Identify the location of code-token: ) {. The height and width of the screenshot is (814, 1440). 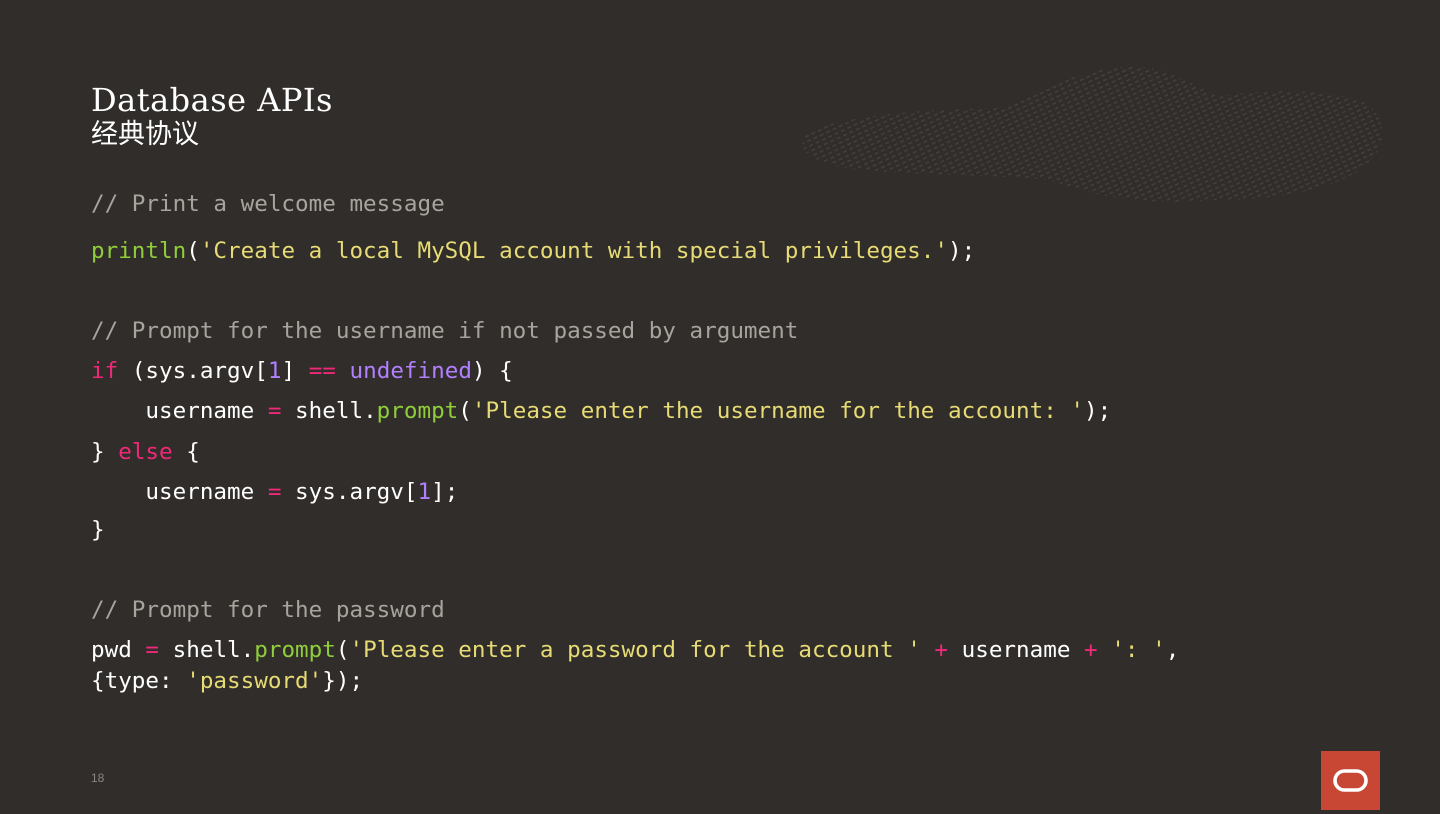
(492, 371).